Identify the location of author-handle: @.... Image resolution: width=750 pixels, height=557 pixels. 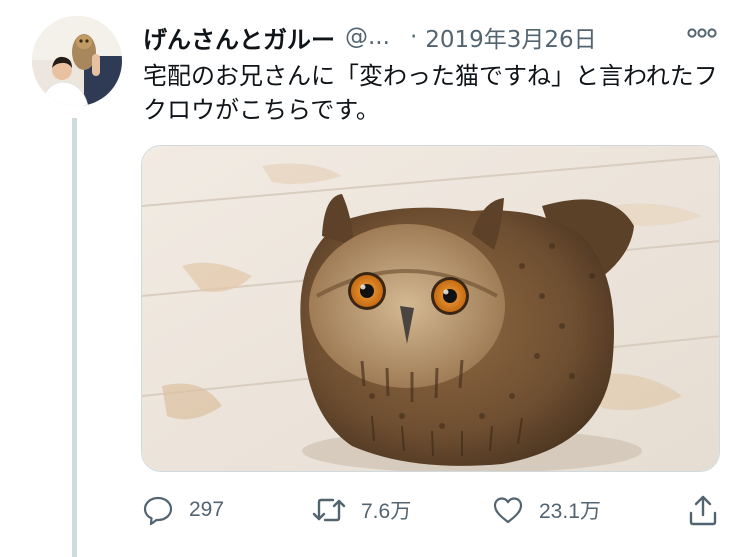
(367, 37).